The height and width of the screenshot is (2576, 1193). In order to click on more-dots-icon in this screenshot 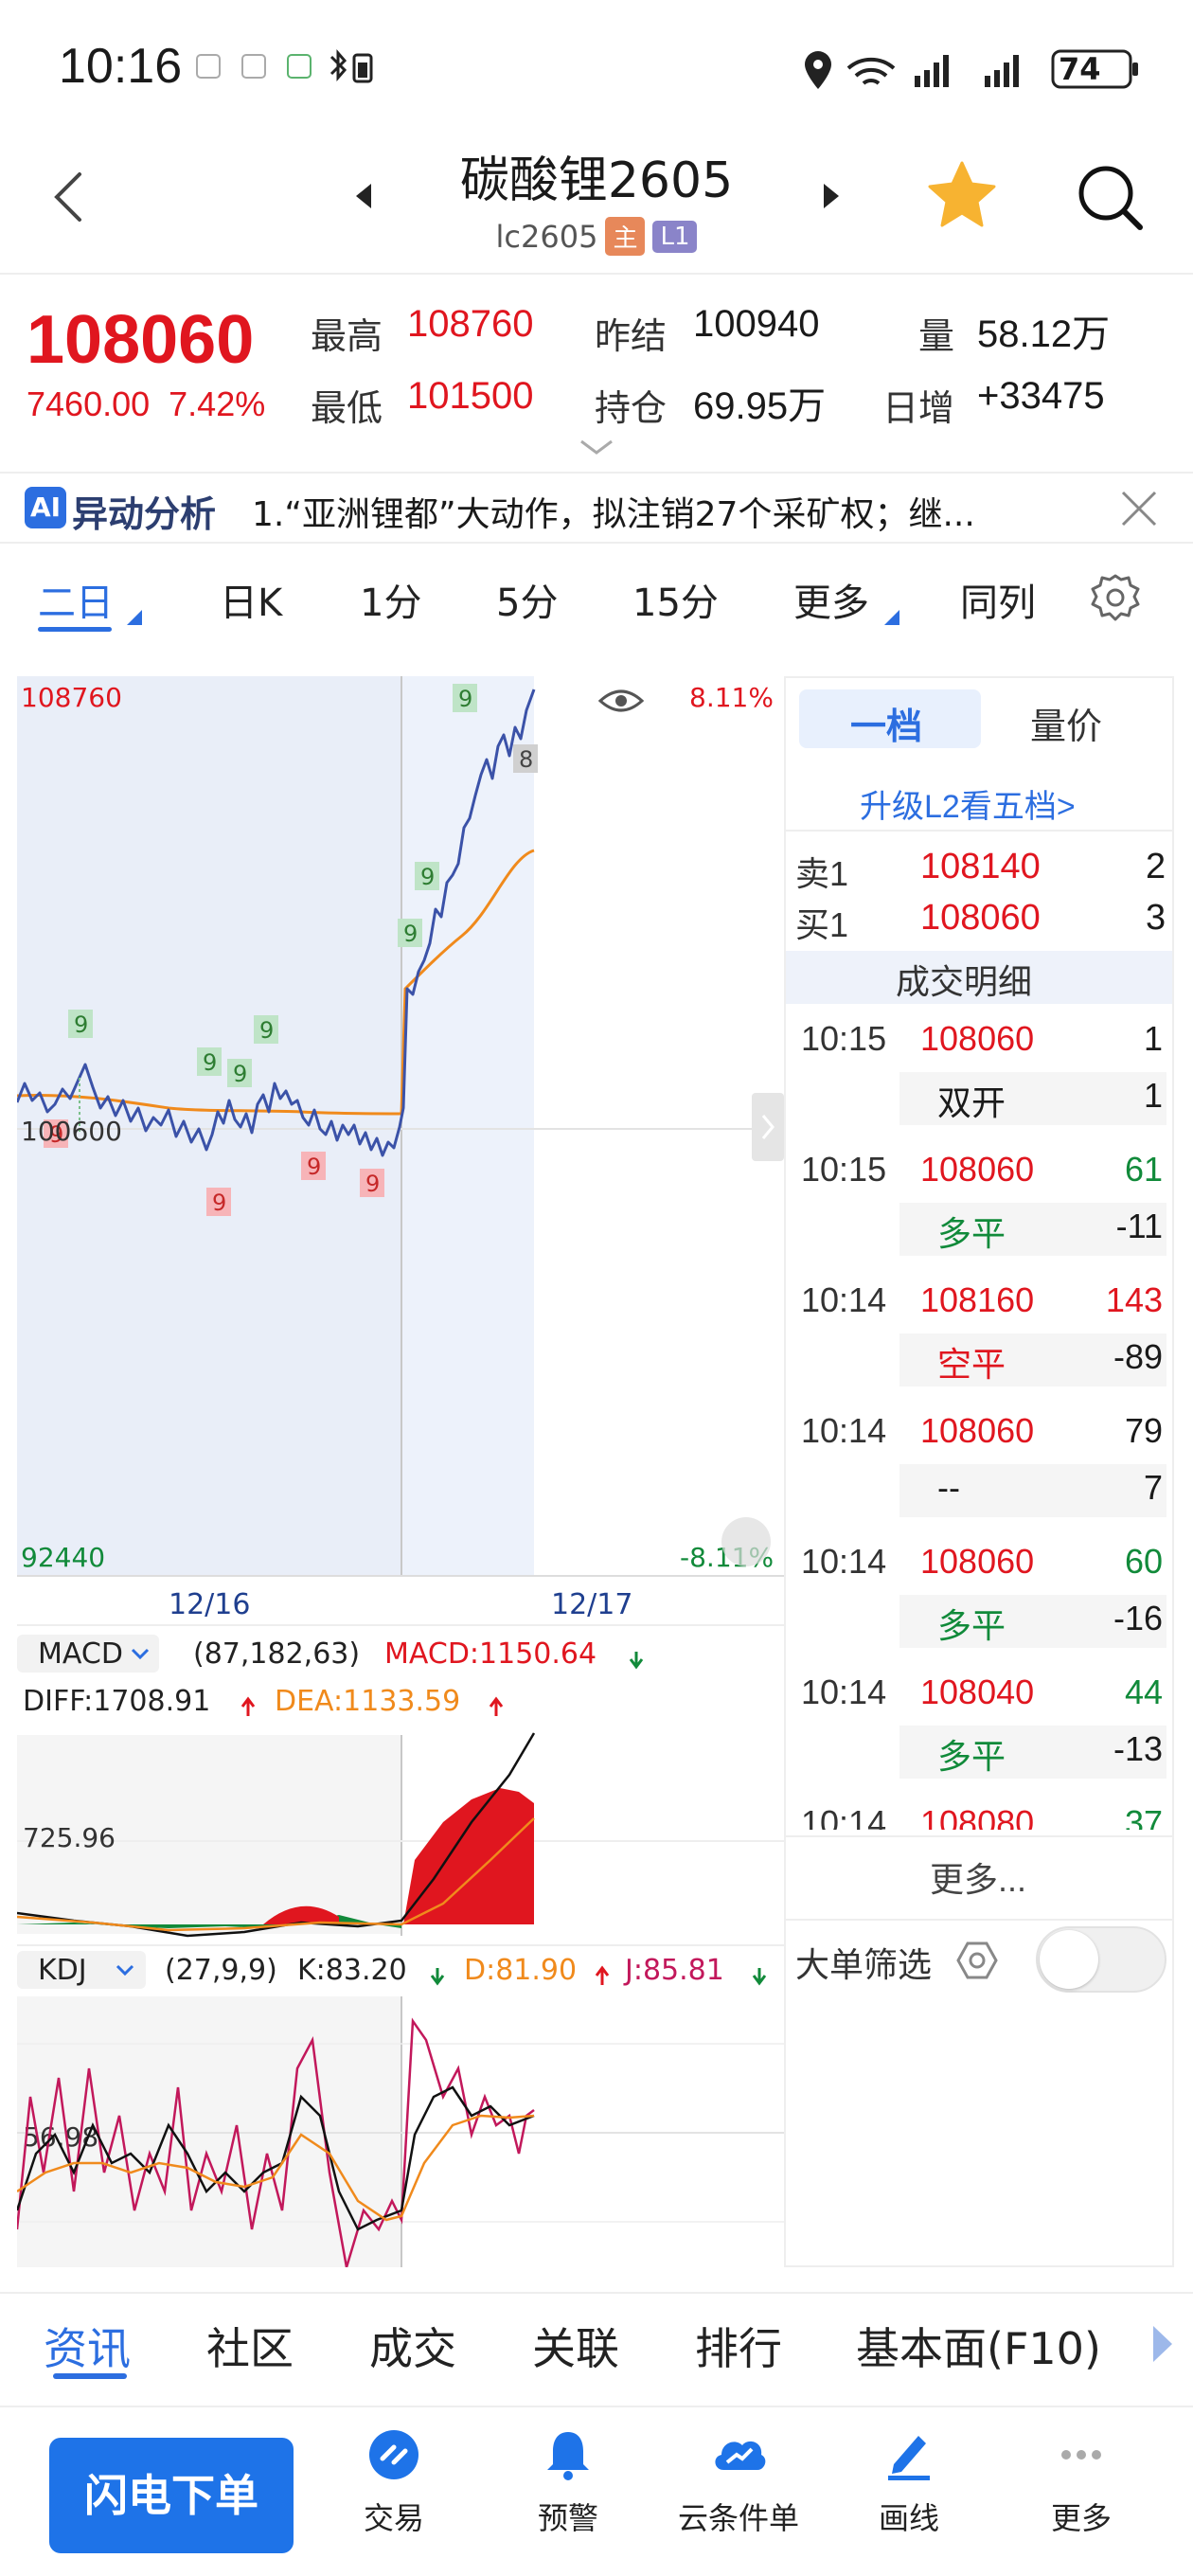, I will do `click(1081, 2455)`.